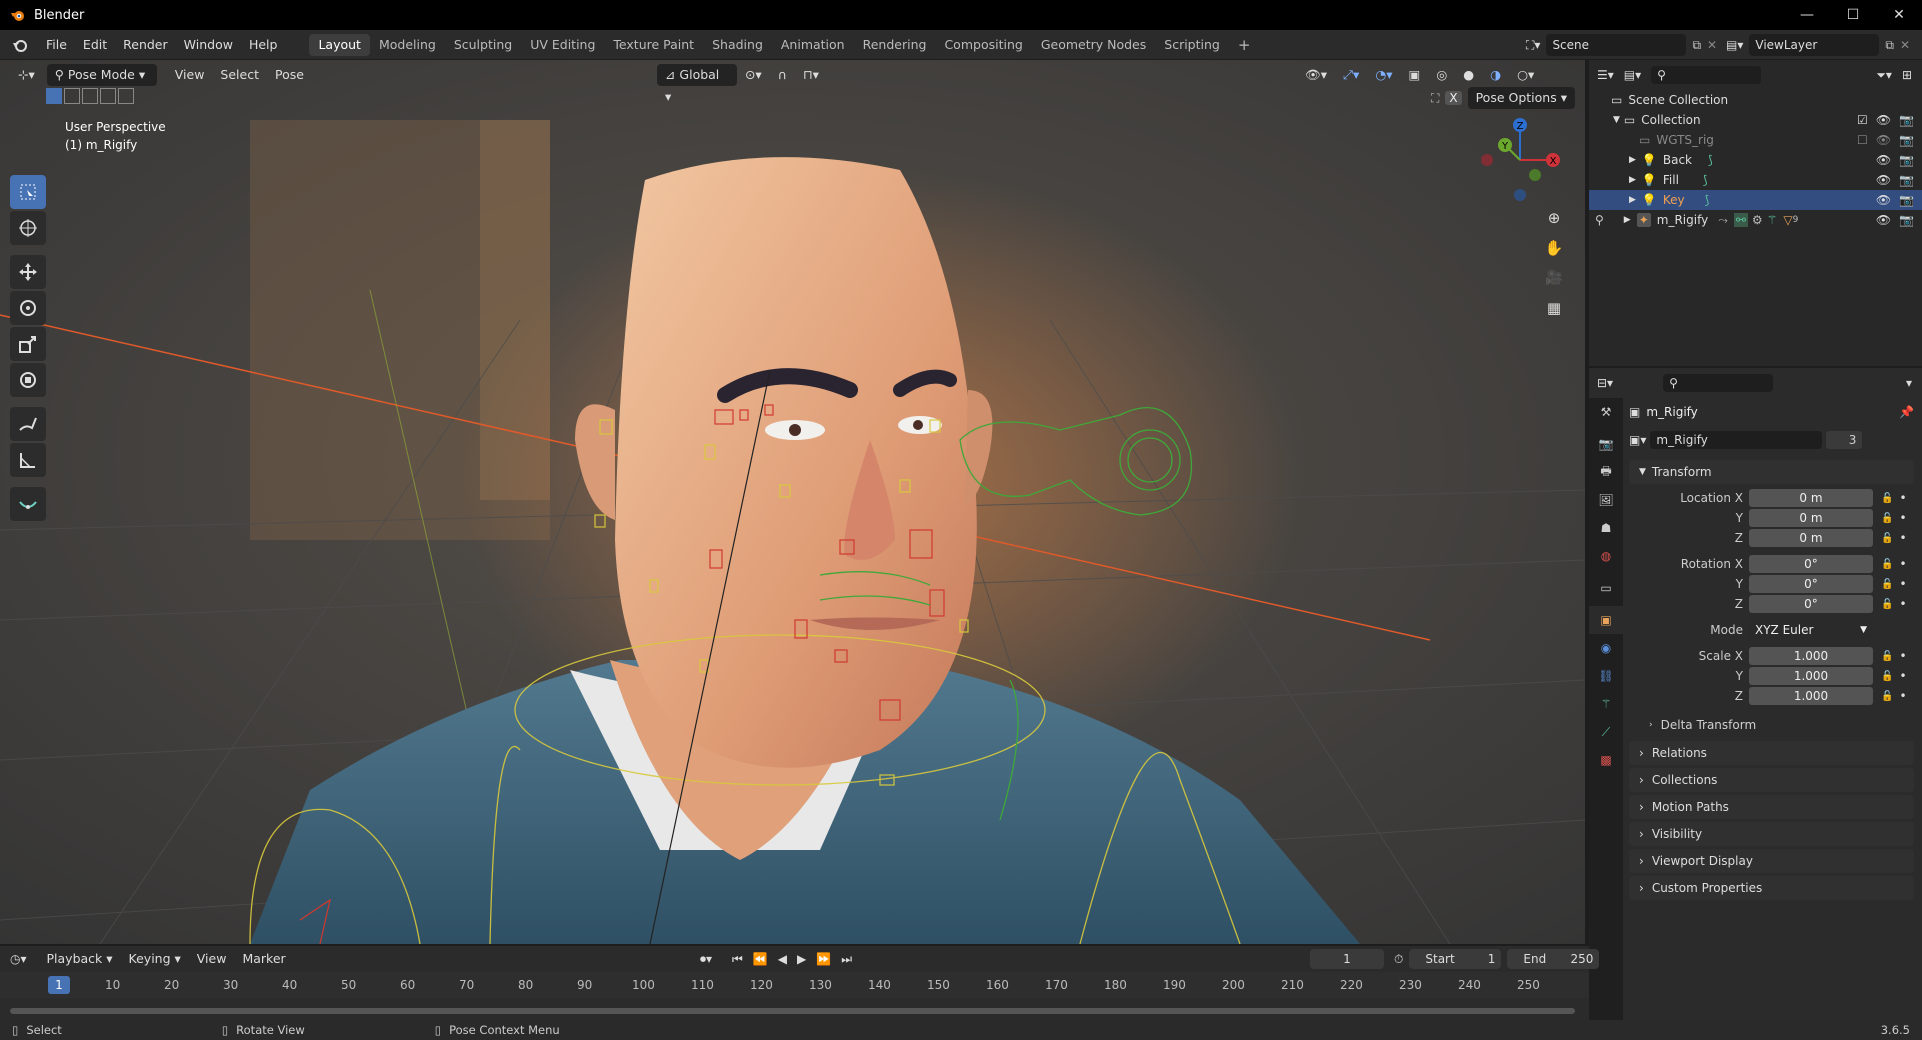 The width and height of the screenshot is (1922, 1040). I want to click on tab-layout: Layout, so click(339, 44).